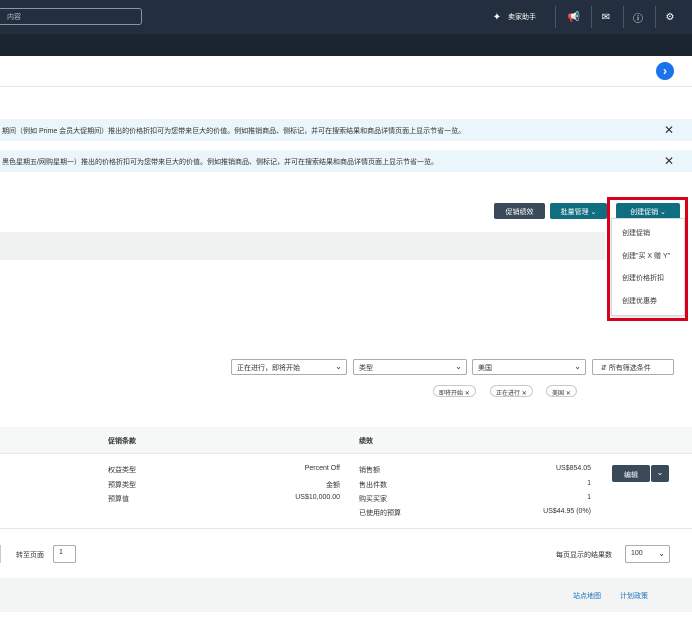 The height and width of the screenshot is (617, 692). I want to click on bulk-manage-button: 批量管理 ⌄, so click(578, 211).